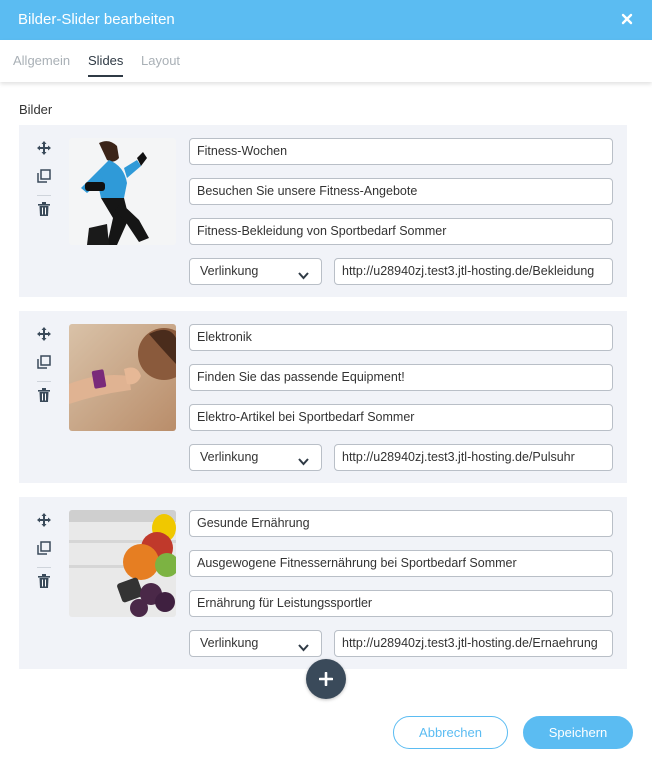 The height and width of the screenshot is (768, 652). What do you see at coordinates (401, 377) in the screenshot?
I see `slide-subtitle-field: Finden Sie das passende Equipment!` at bounding box center [401, 377].